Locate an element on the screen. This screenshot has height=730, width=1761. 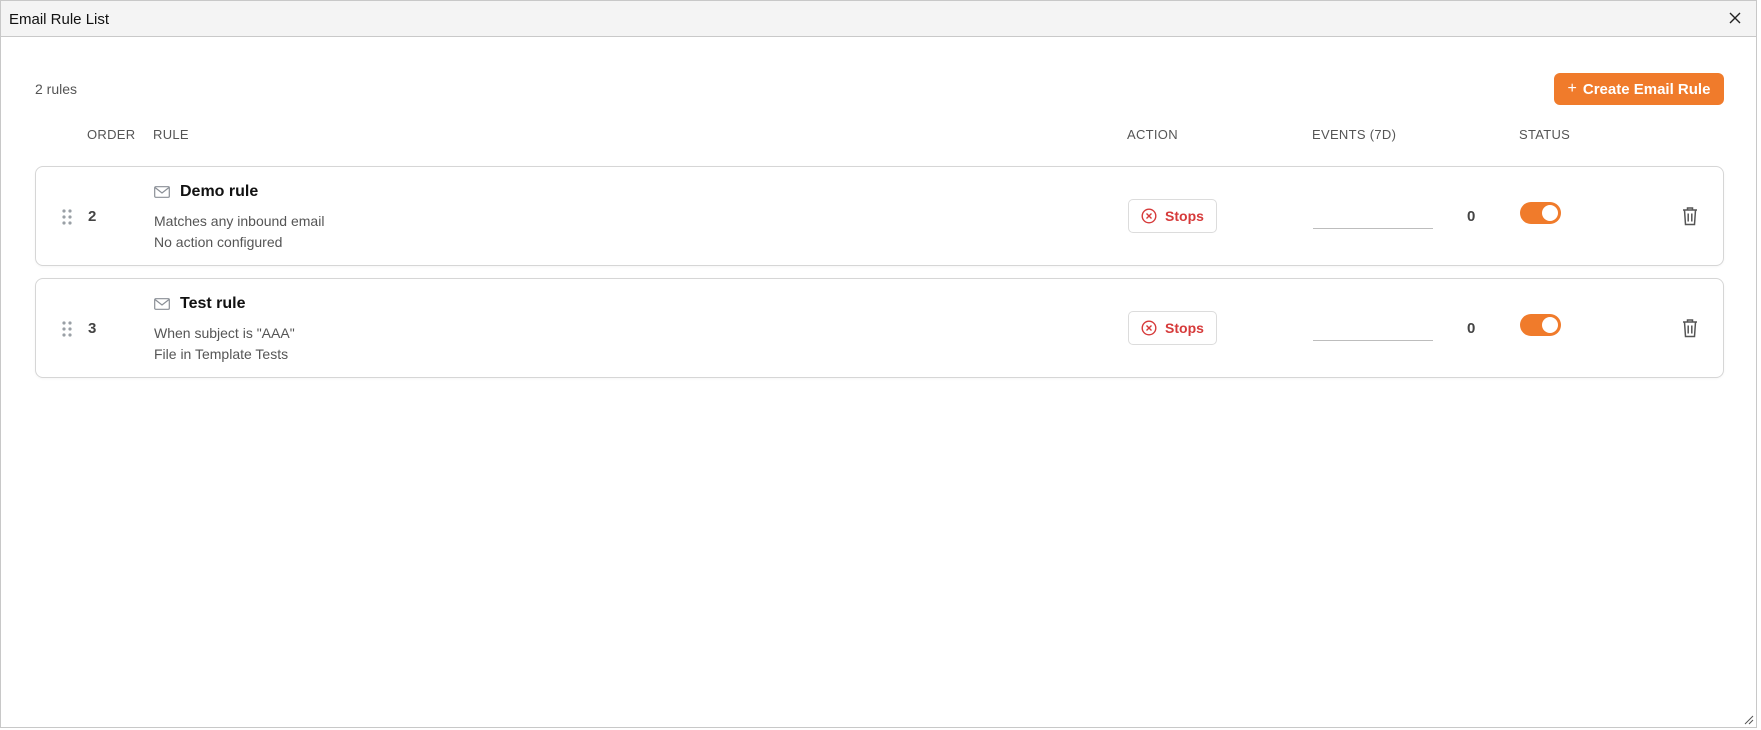
header-events: EVENTS (7D) is located at coordinates (1354, 134).